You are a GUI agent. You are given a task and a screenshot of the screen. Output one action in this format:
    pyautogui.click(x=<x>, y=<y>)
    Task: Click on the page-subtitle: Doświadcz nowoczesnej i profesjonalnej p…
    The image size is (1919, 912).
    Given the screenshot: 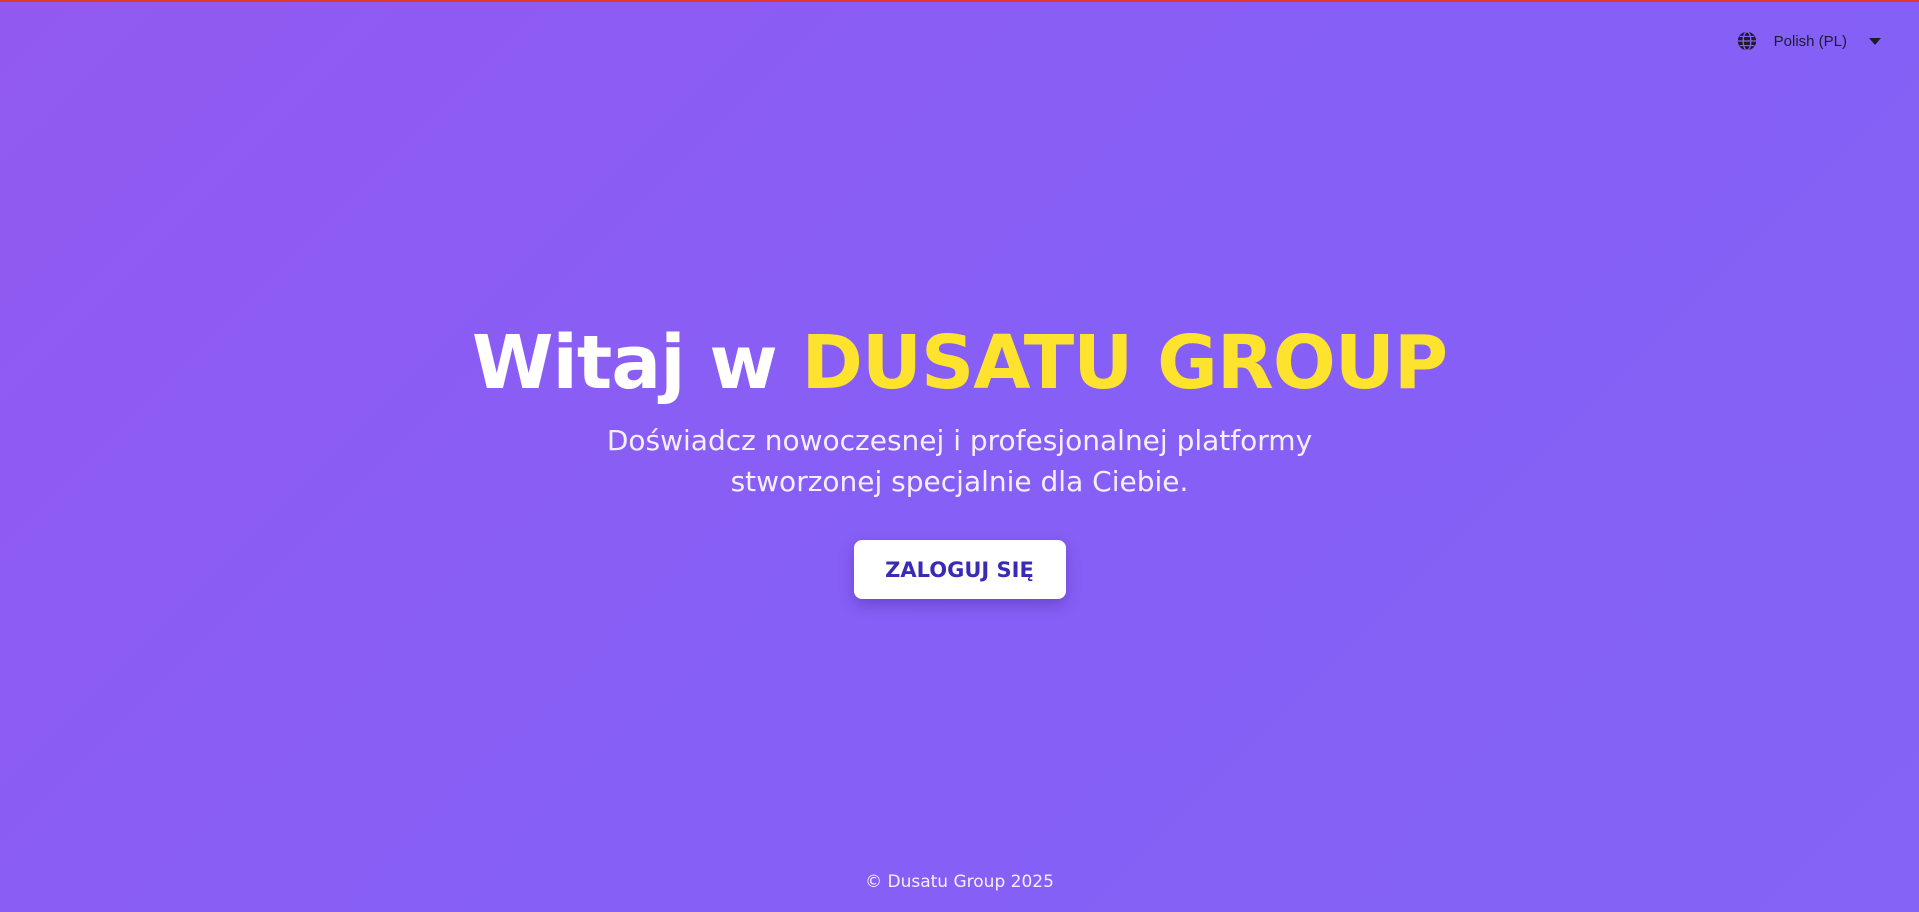 What is the action you would take?
    pyautogui.click(x=959, y=461)
    